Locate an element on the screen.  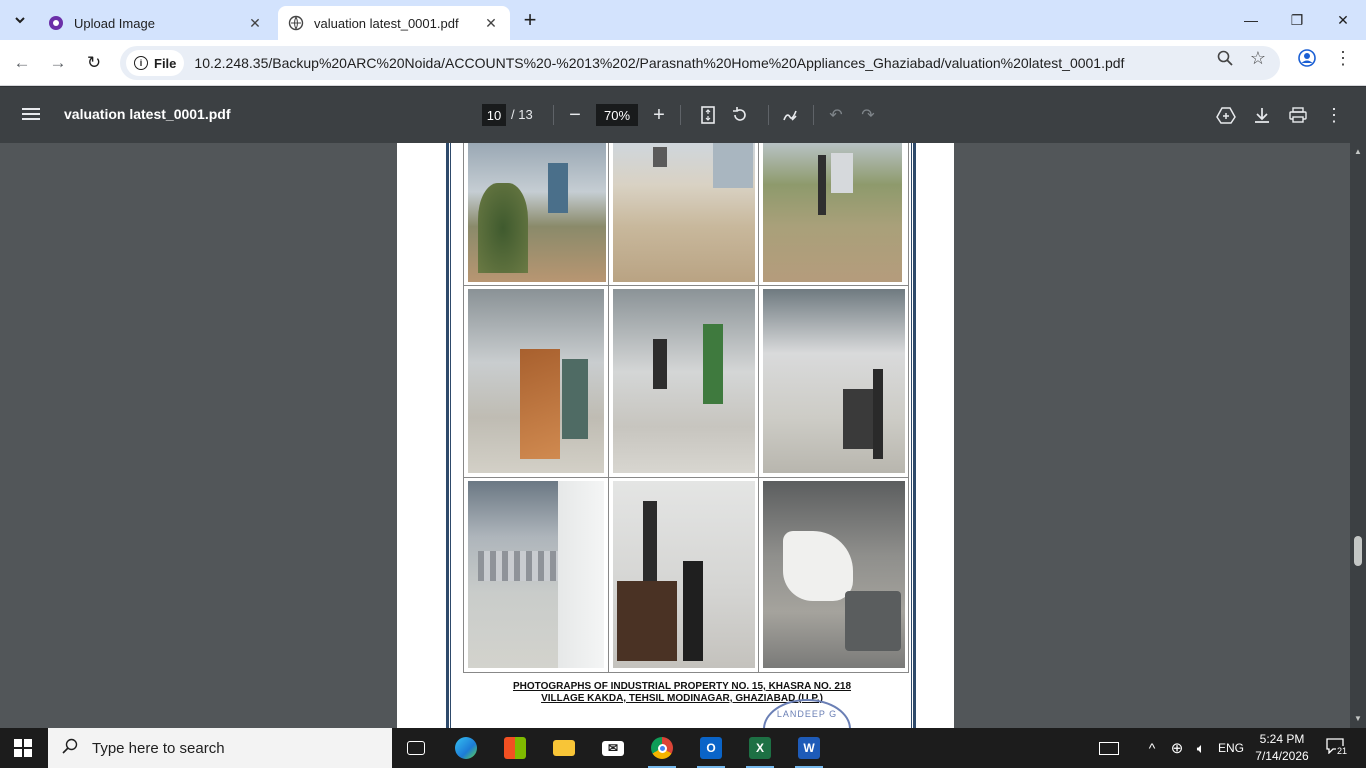
forward-button: → is located at coordinates (58, 63).